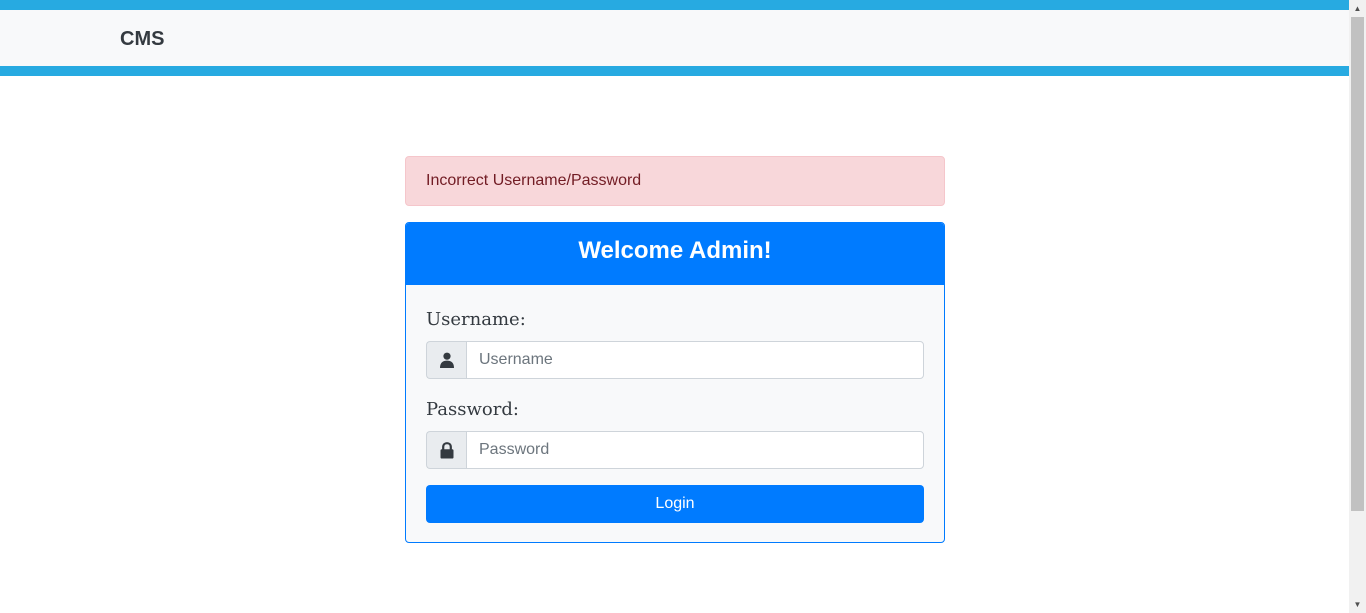  What do you see at coordinates (476, 319) in the screenshot?
I see `username-label: Username:` at bounding box center [476, 319].